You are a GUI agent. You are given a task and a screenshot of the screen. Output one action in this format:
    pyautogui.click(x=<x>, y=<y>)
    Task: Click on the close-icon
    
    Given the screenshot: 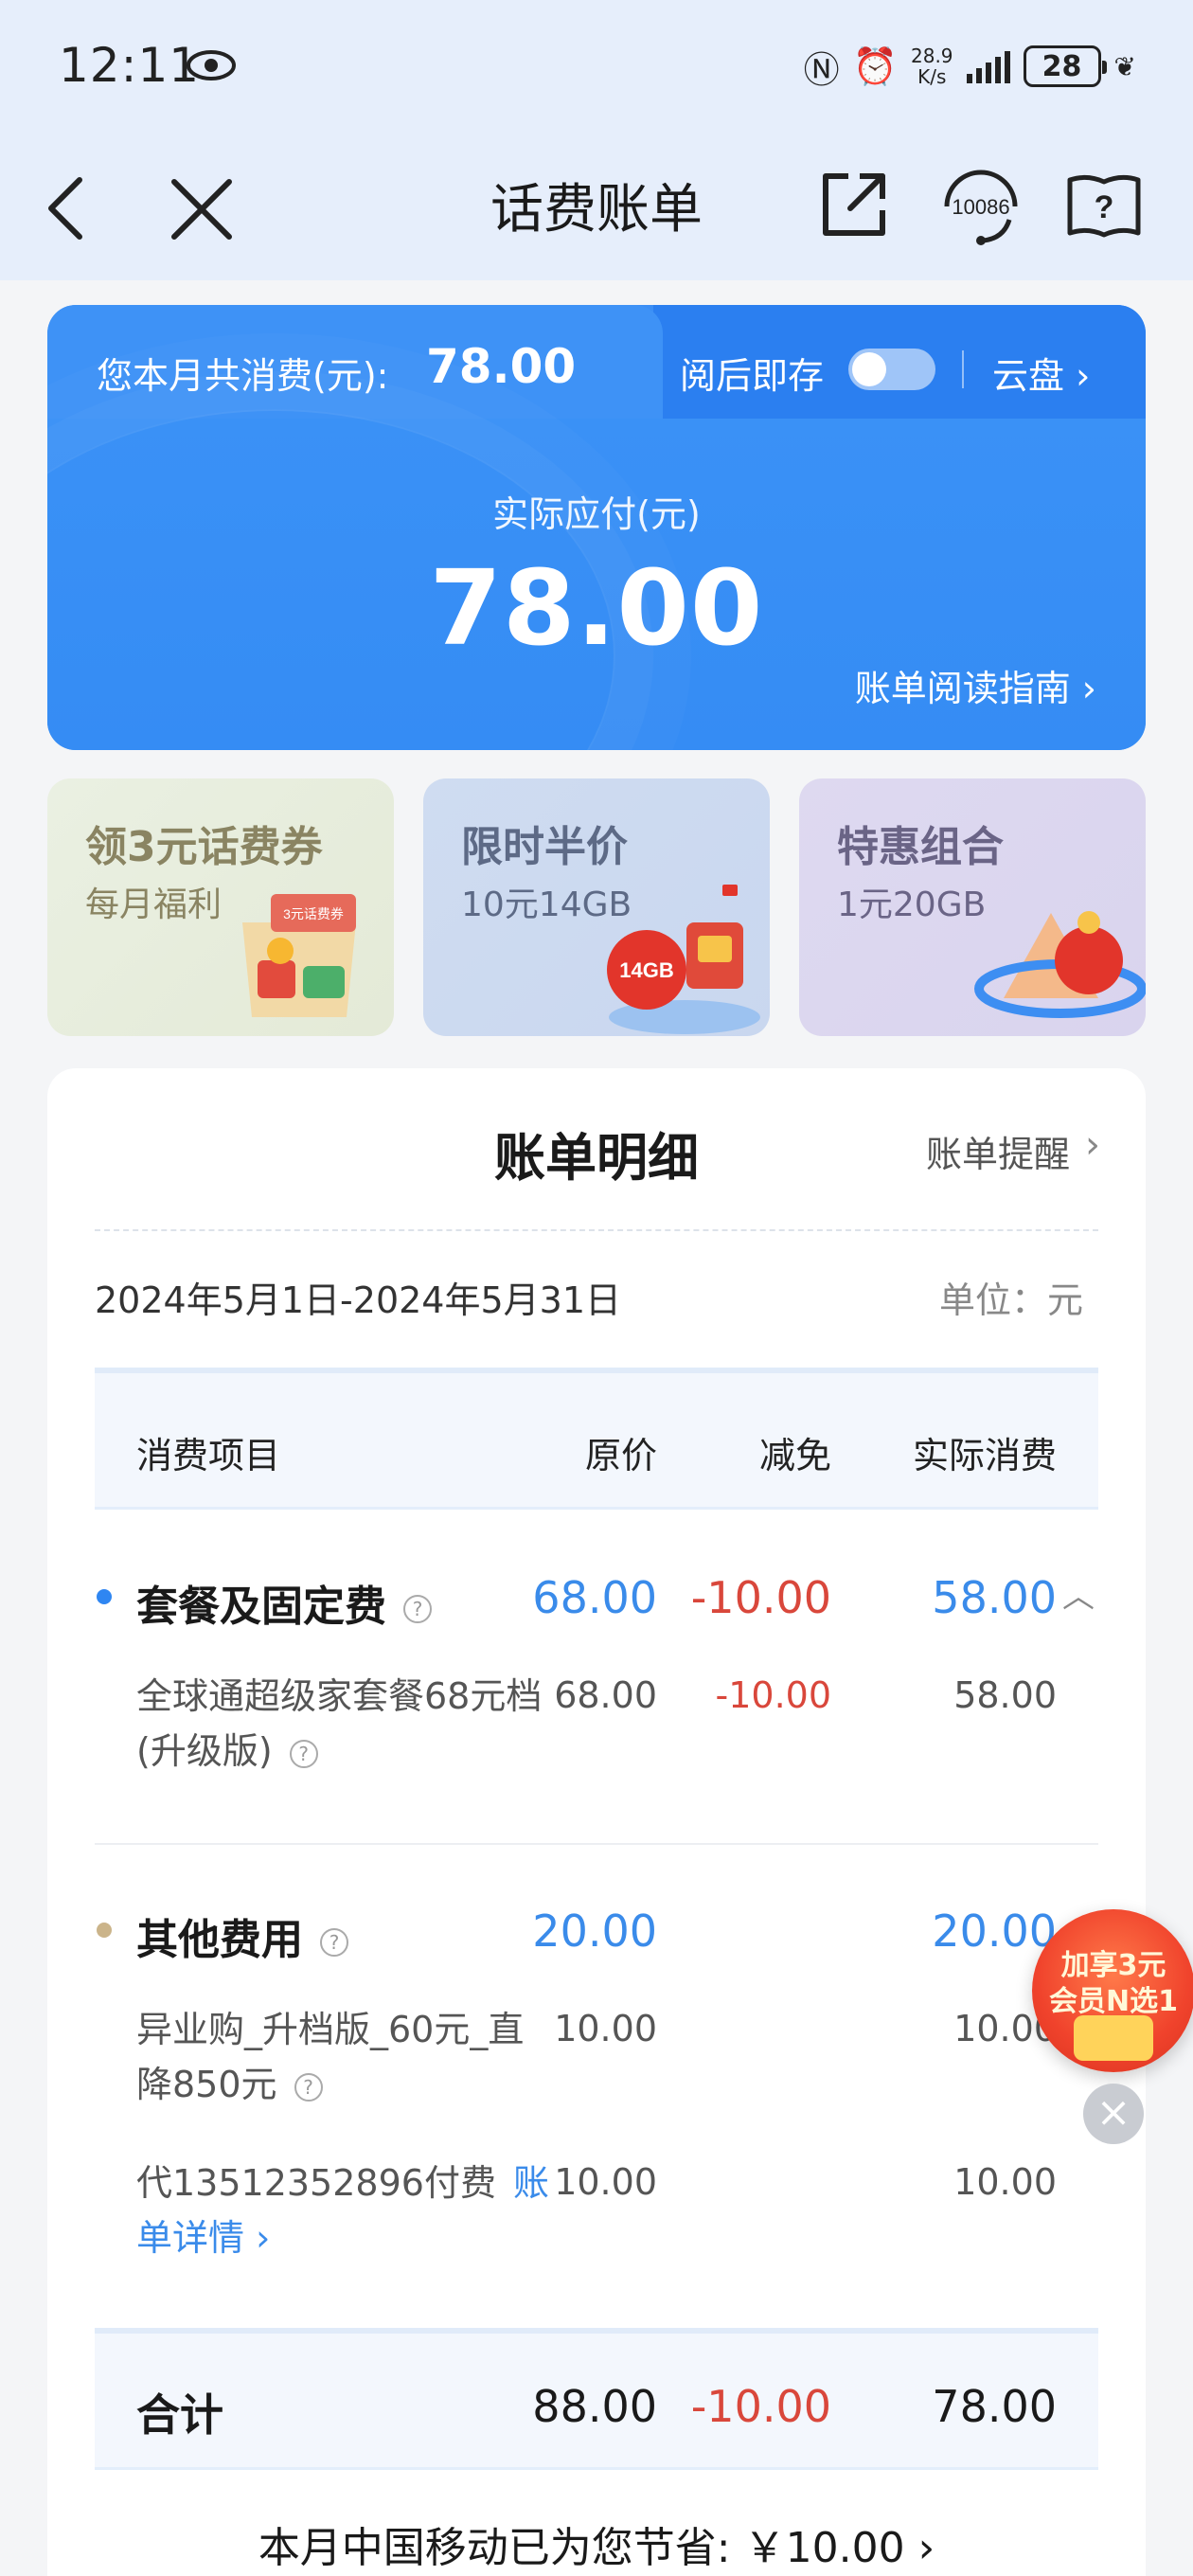 What is the action you would take?
    pyautogui.click(x=201, y=209)
    